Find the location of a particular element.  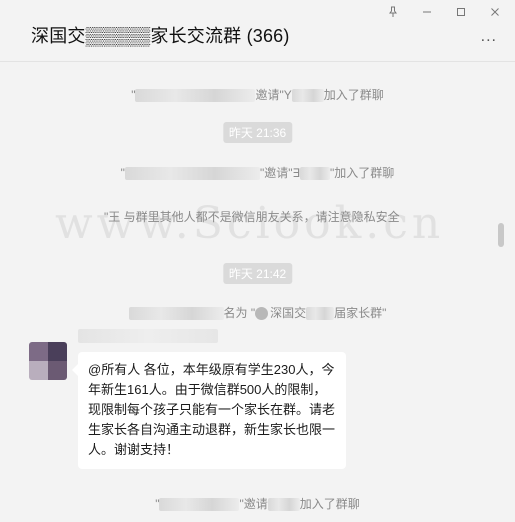

sys-suffix: "加入了群聊 is located at coordinates (362, 173).